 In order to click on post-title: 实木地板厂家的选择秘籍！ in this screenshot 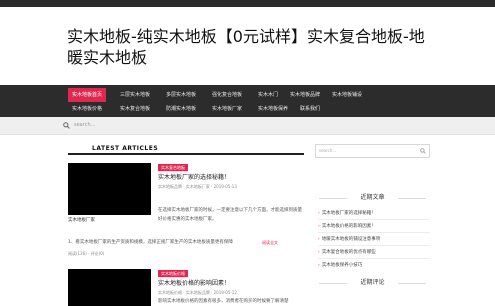, I will do `click(194, 178)`.